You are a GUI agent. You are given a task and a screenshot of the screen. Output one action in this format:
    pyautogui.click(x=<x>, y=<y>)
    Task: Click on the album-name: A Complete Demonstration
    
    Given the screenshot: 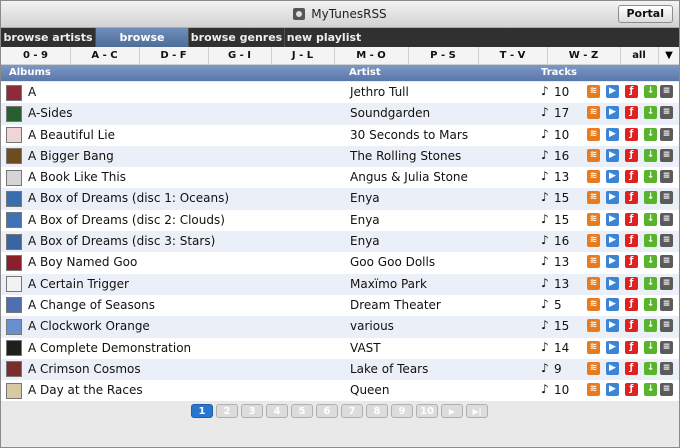 What is the action you would take?
    pyautogui.click(x=109, y=348)
    